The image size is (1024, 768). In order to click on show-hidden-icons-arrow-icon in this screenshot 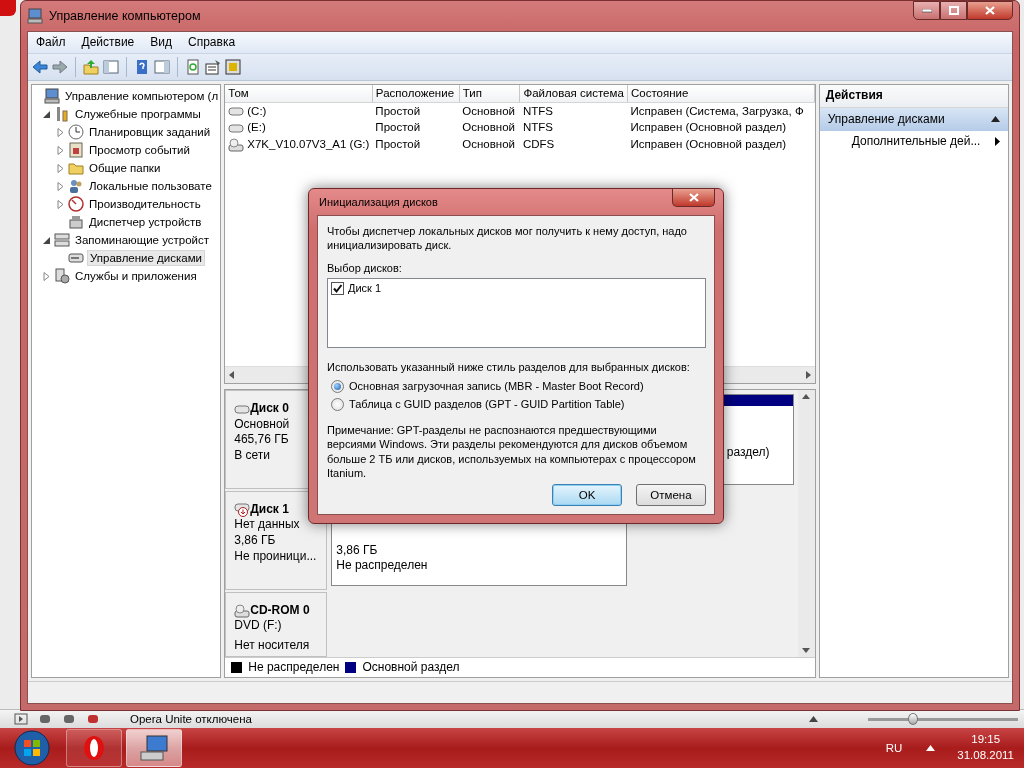, I will do `click(931, 748)`.